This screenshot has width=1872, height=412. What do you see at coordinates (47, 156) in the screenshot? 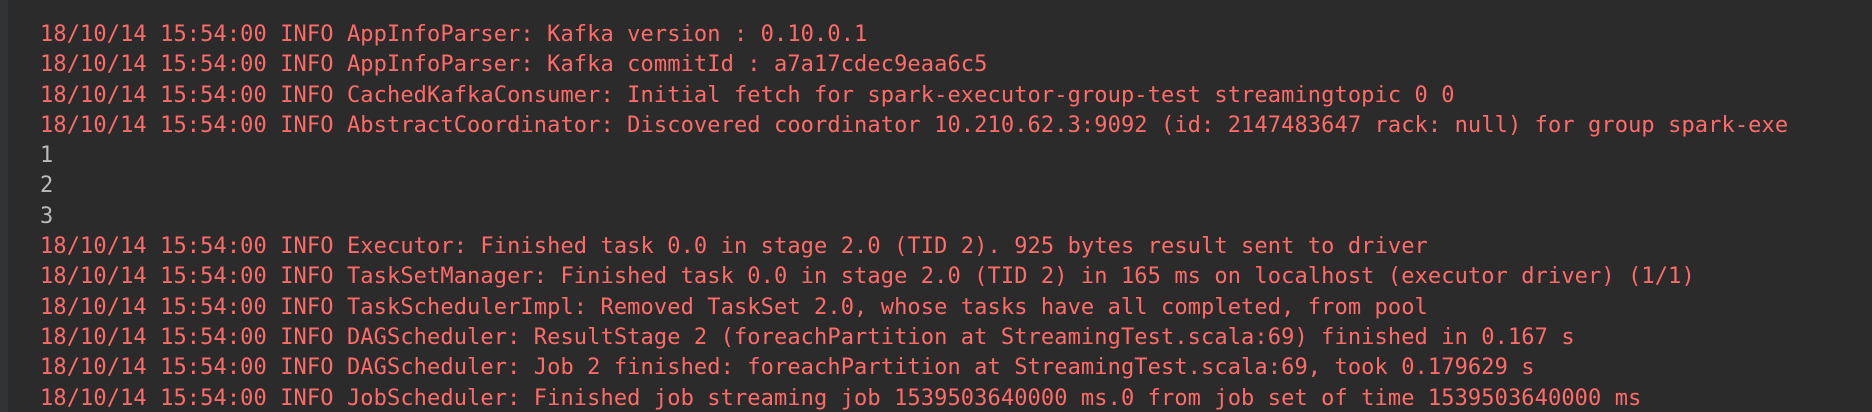
I see `console-line: 1` at bounding box center [47, 156].